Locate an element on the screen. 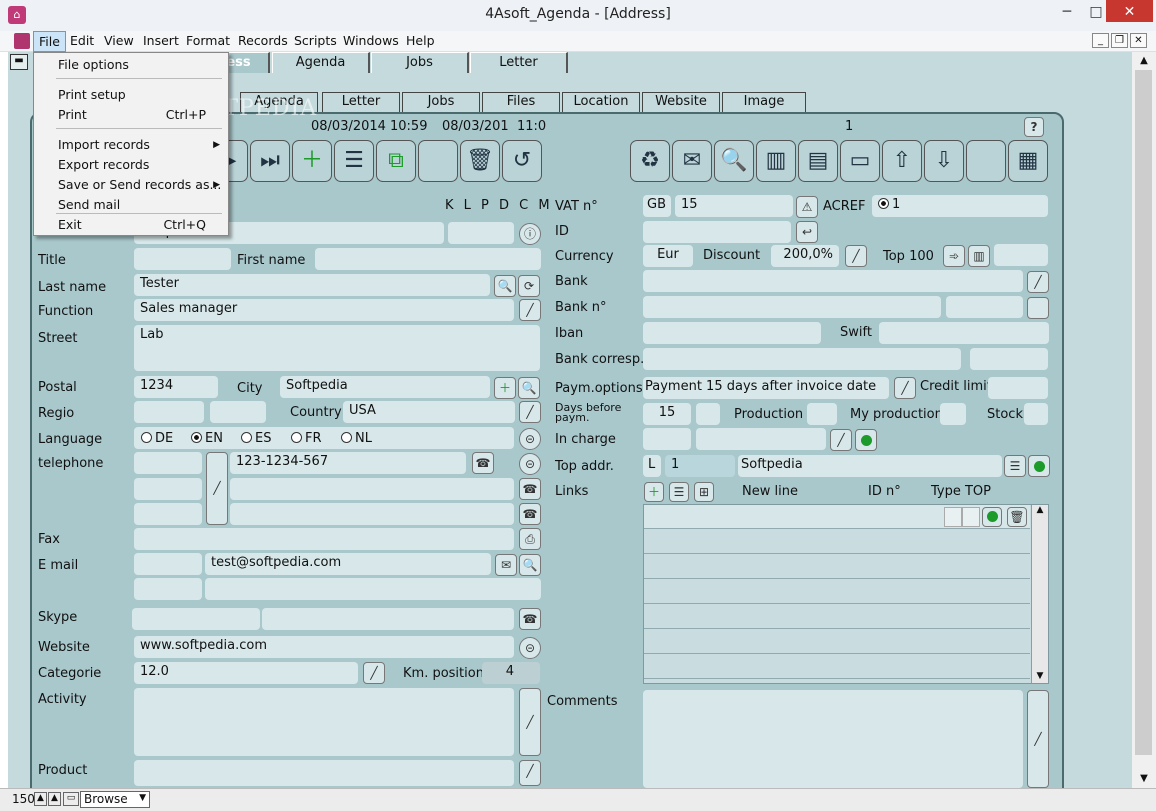 This screenshot has width=1156, height=811. telephone-edit-icon: ╱ is located at coordinates (217, 488).